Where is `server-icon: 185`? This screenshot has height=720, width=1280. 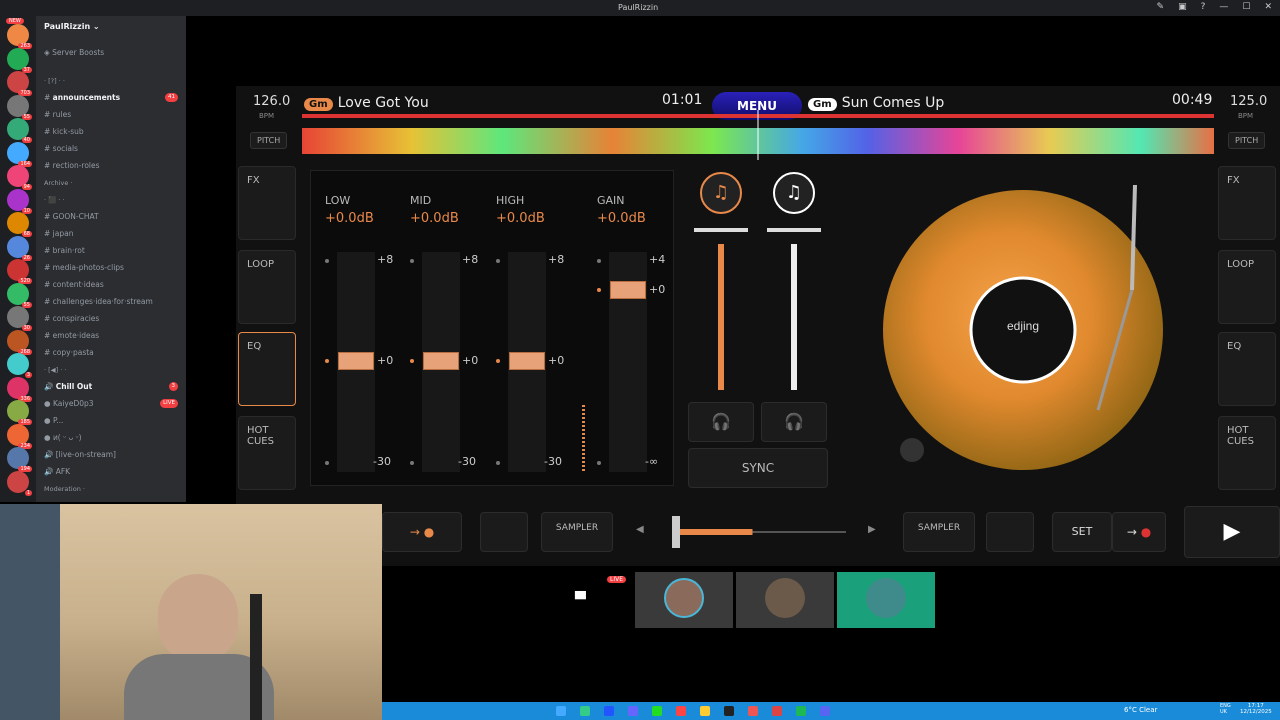 server-icon: 185 is located at coordinates (19, 412).